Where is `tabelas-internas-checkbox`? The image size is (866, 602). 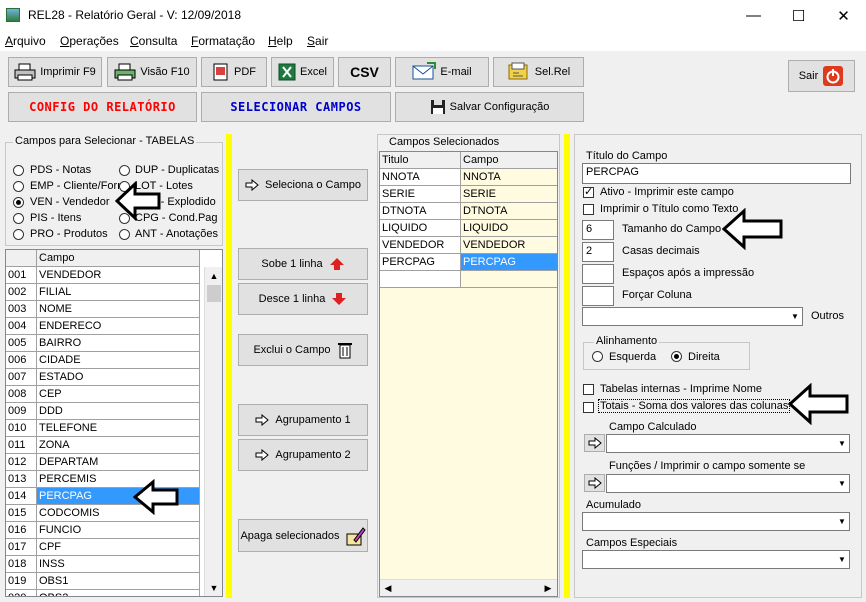 tabelas-internas-checkbox is located at coordinates (588, 389).